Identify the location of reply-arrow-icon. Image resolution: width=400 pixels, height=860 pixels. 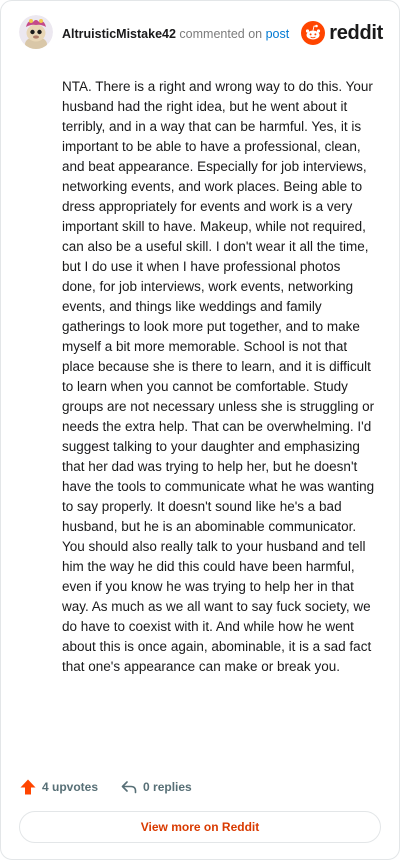
(129, 787).